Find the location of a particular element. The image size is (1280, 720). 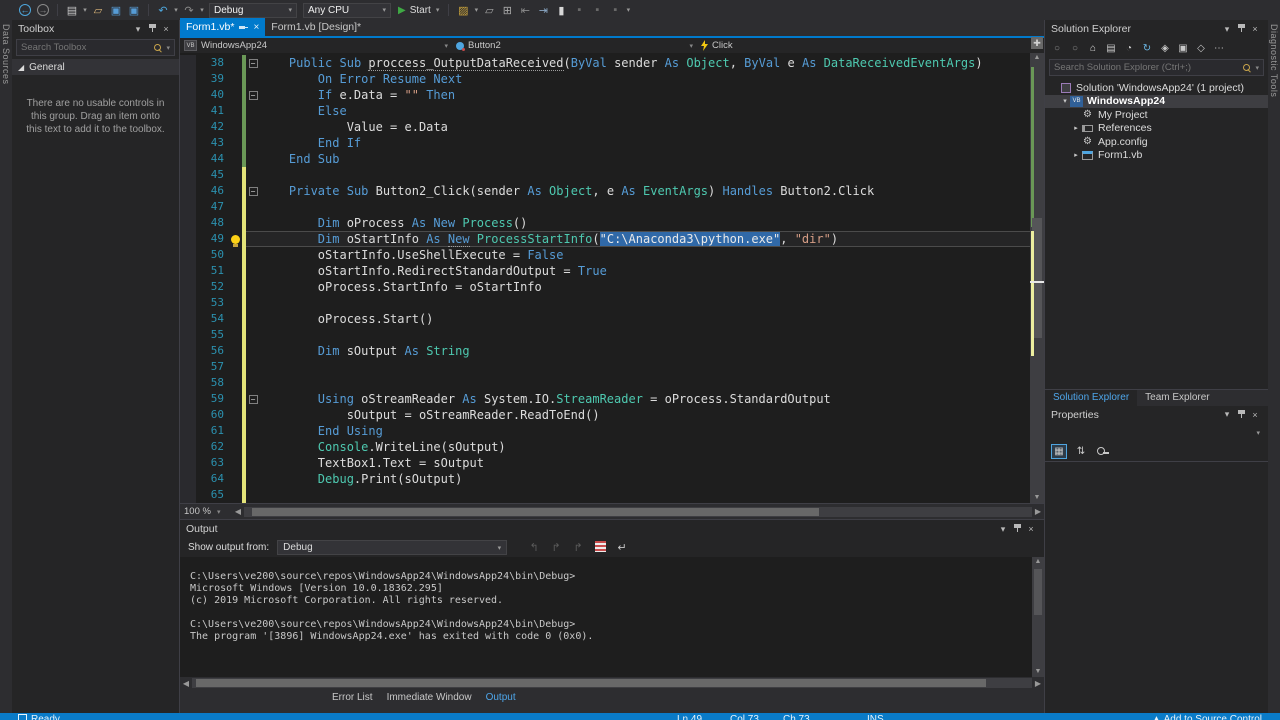

search-options-chevron-icon: ▾ is located at coordinates (1257, 68).